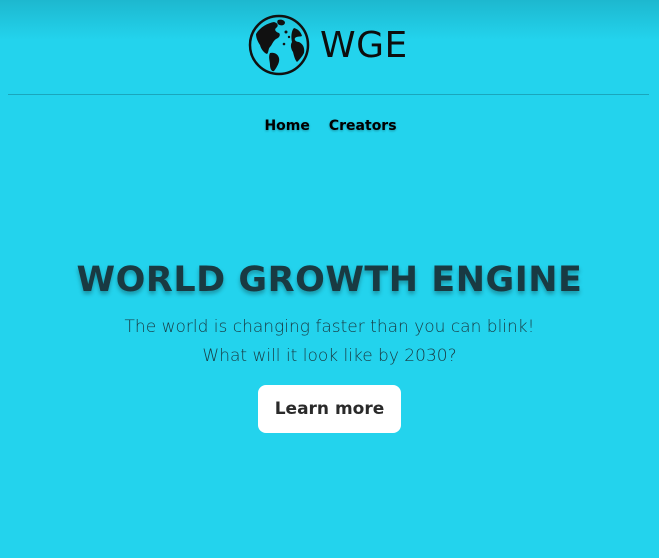  Describe the element at coordinates (329, 409) in the screenshot. I see `learn-more-button: Learn more` at that location.